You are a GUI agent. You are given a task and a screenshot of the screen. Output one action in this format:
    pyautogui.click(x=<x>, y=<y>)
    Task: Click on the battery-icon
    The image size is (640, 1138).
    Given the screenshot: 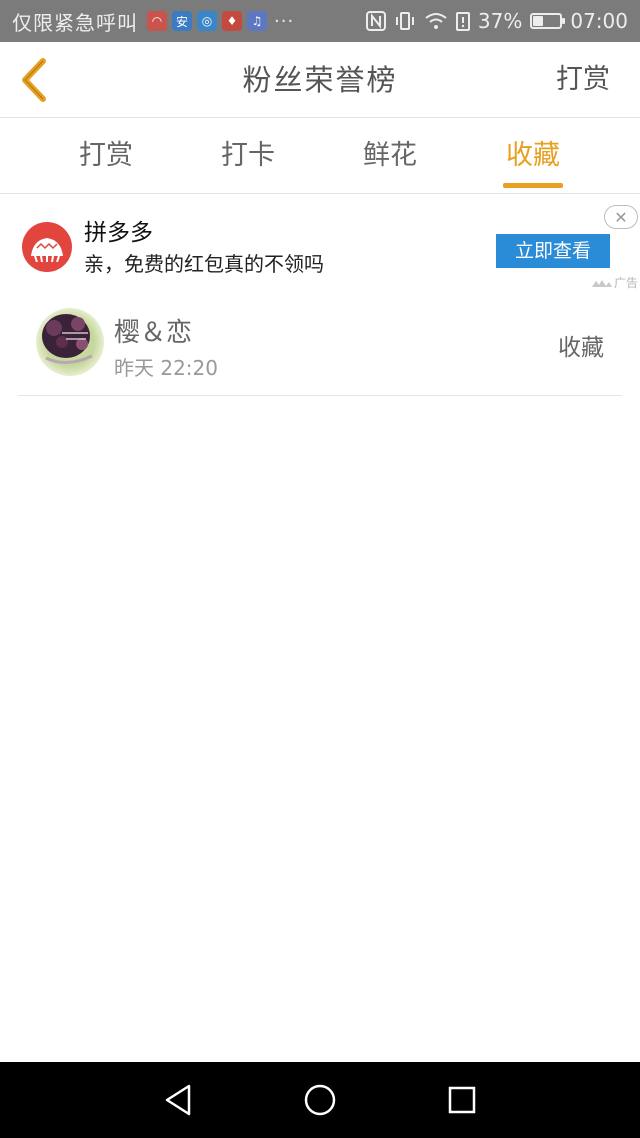 What is the action you would take?
    pyautogui.click(x=548, y=21)
    